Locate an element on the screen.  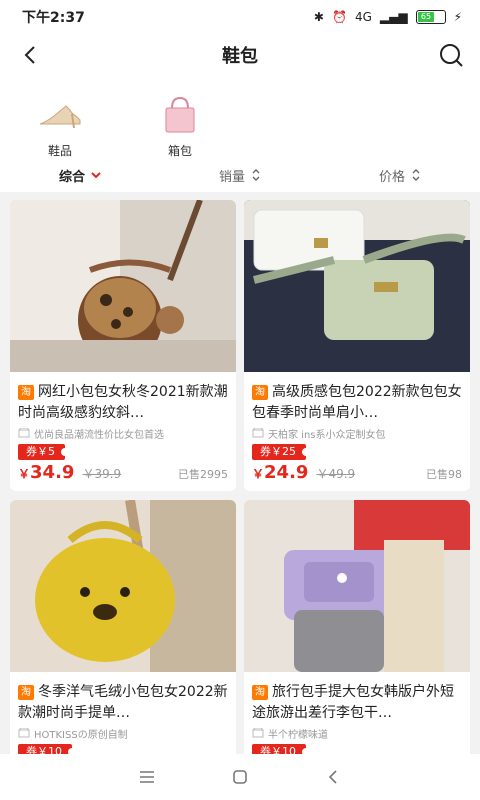
status-time: 下午2:37 is located at coordinates (53, 18).